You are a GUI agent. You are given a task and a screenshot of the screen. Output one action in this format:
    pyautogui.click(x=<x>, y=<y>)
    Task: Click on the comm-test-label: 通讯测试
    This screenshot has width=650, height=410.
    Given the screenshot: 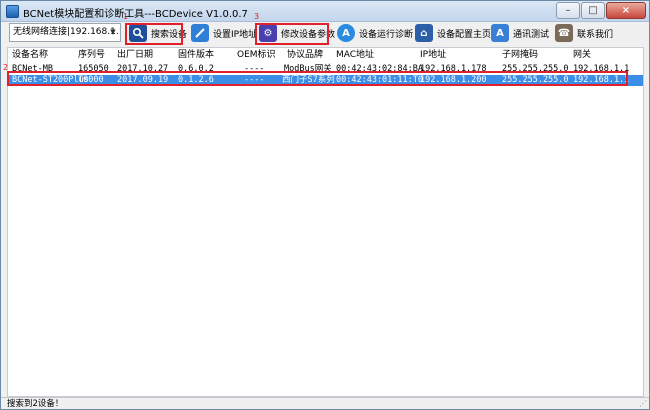 What is the action you would take?
    pyautogui.click(x=531, y=34)
    